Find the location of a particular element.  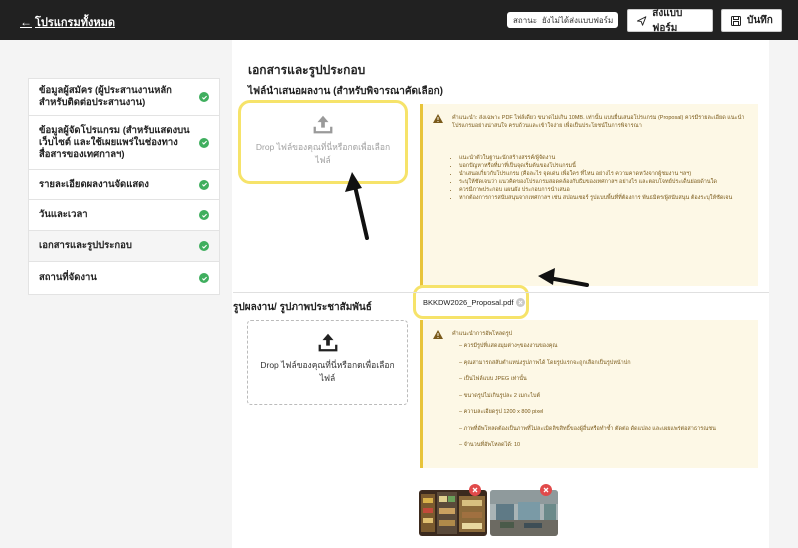

sidebar-item-label: เอกสารและรูปประกอบ is located at coordinates (85, 245).